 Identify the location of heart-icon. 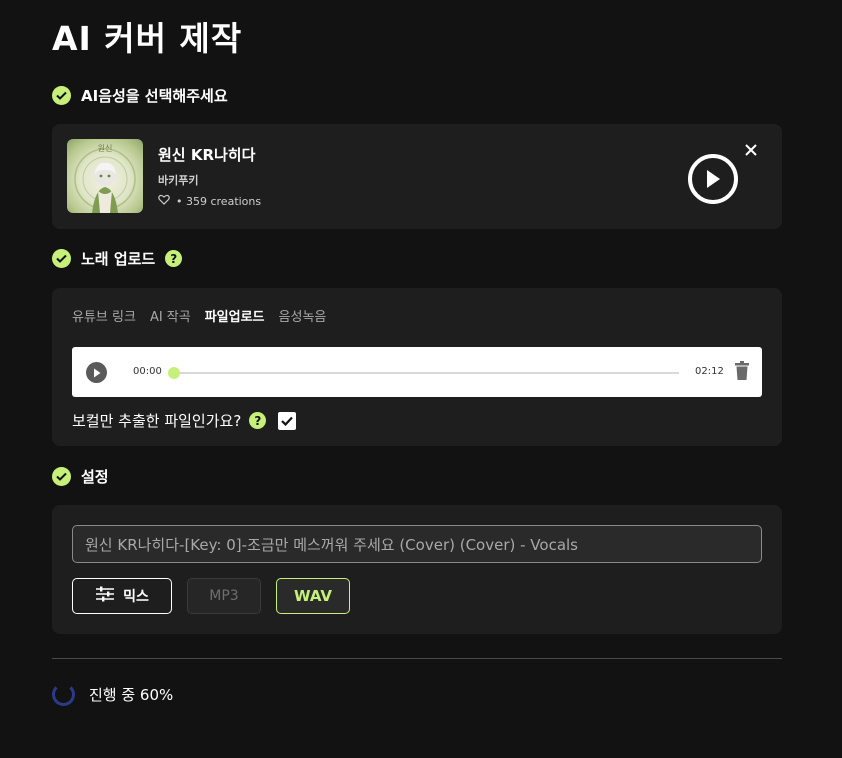
(164, 201).